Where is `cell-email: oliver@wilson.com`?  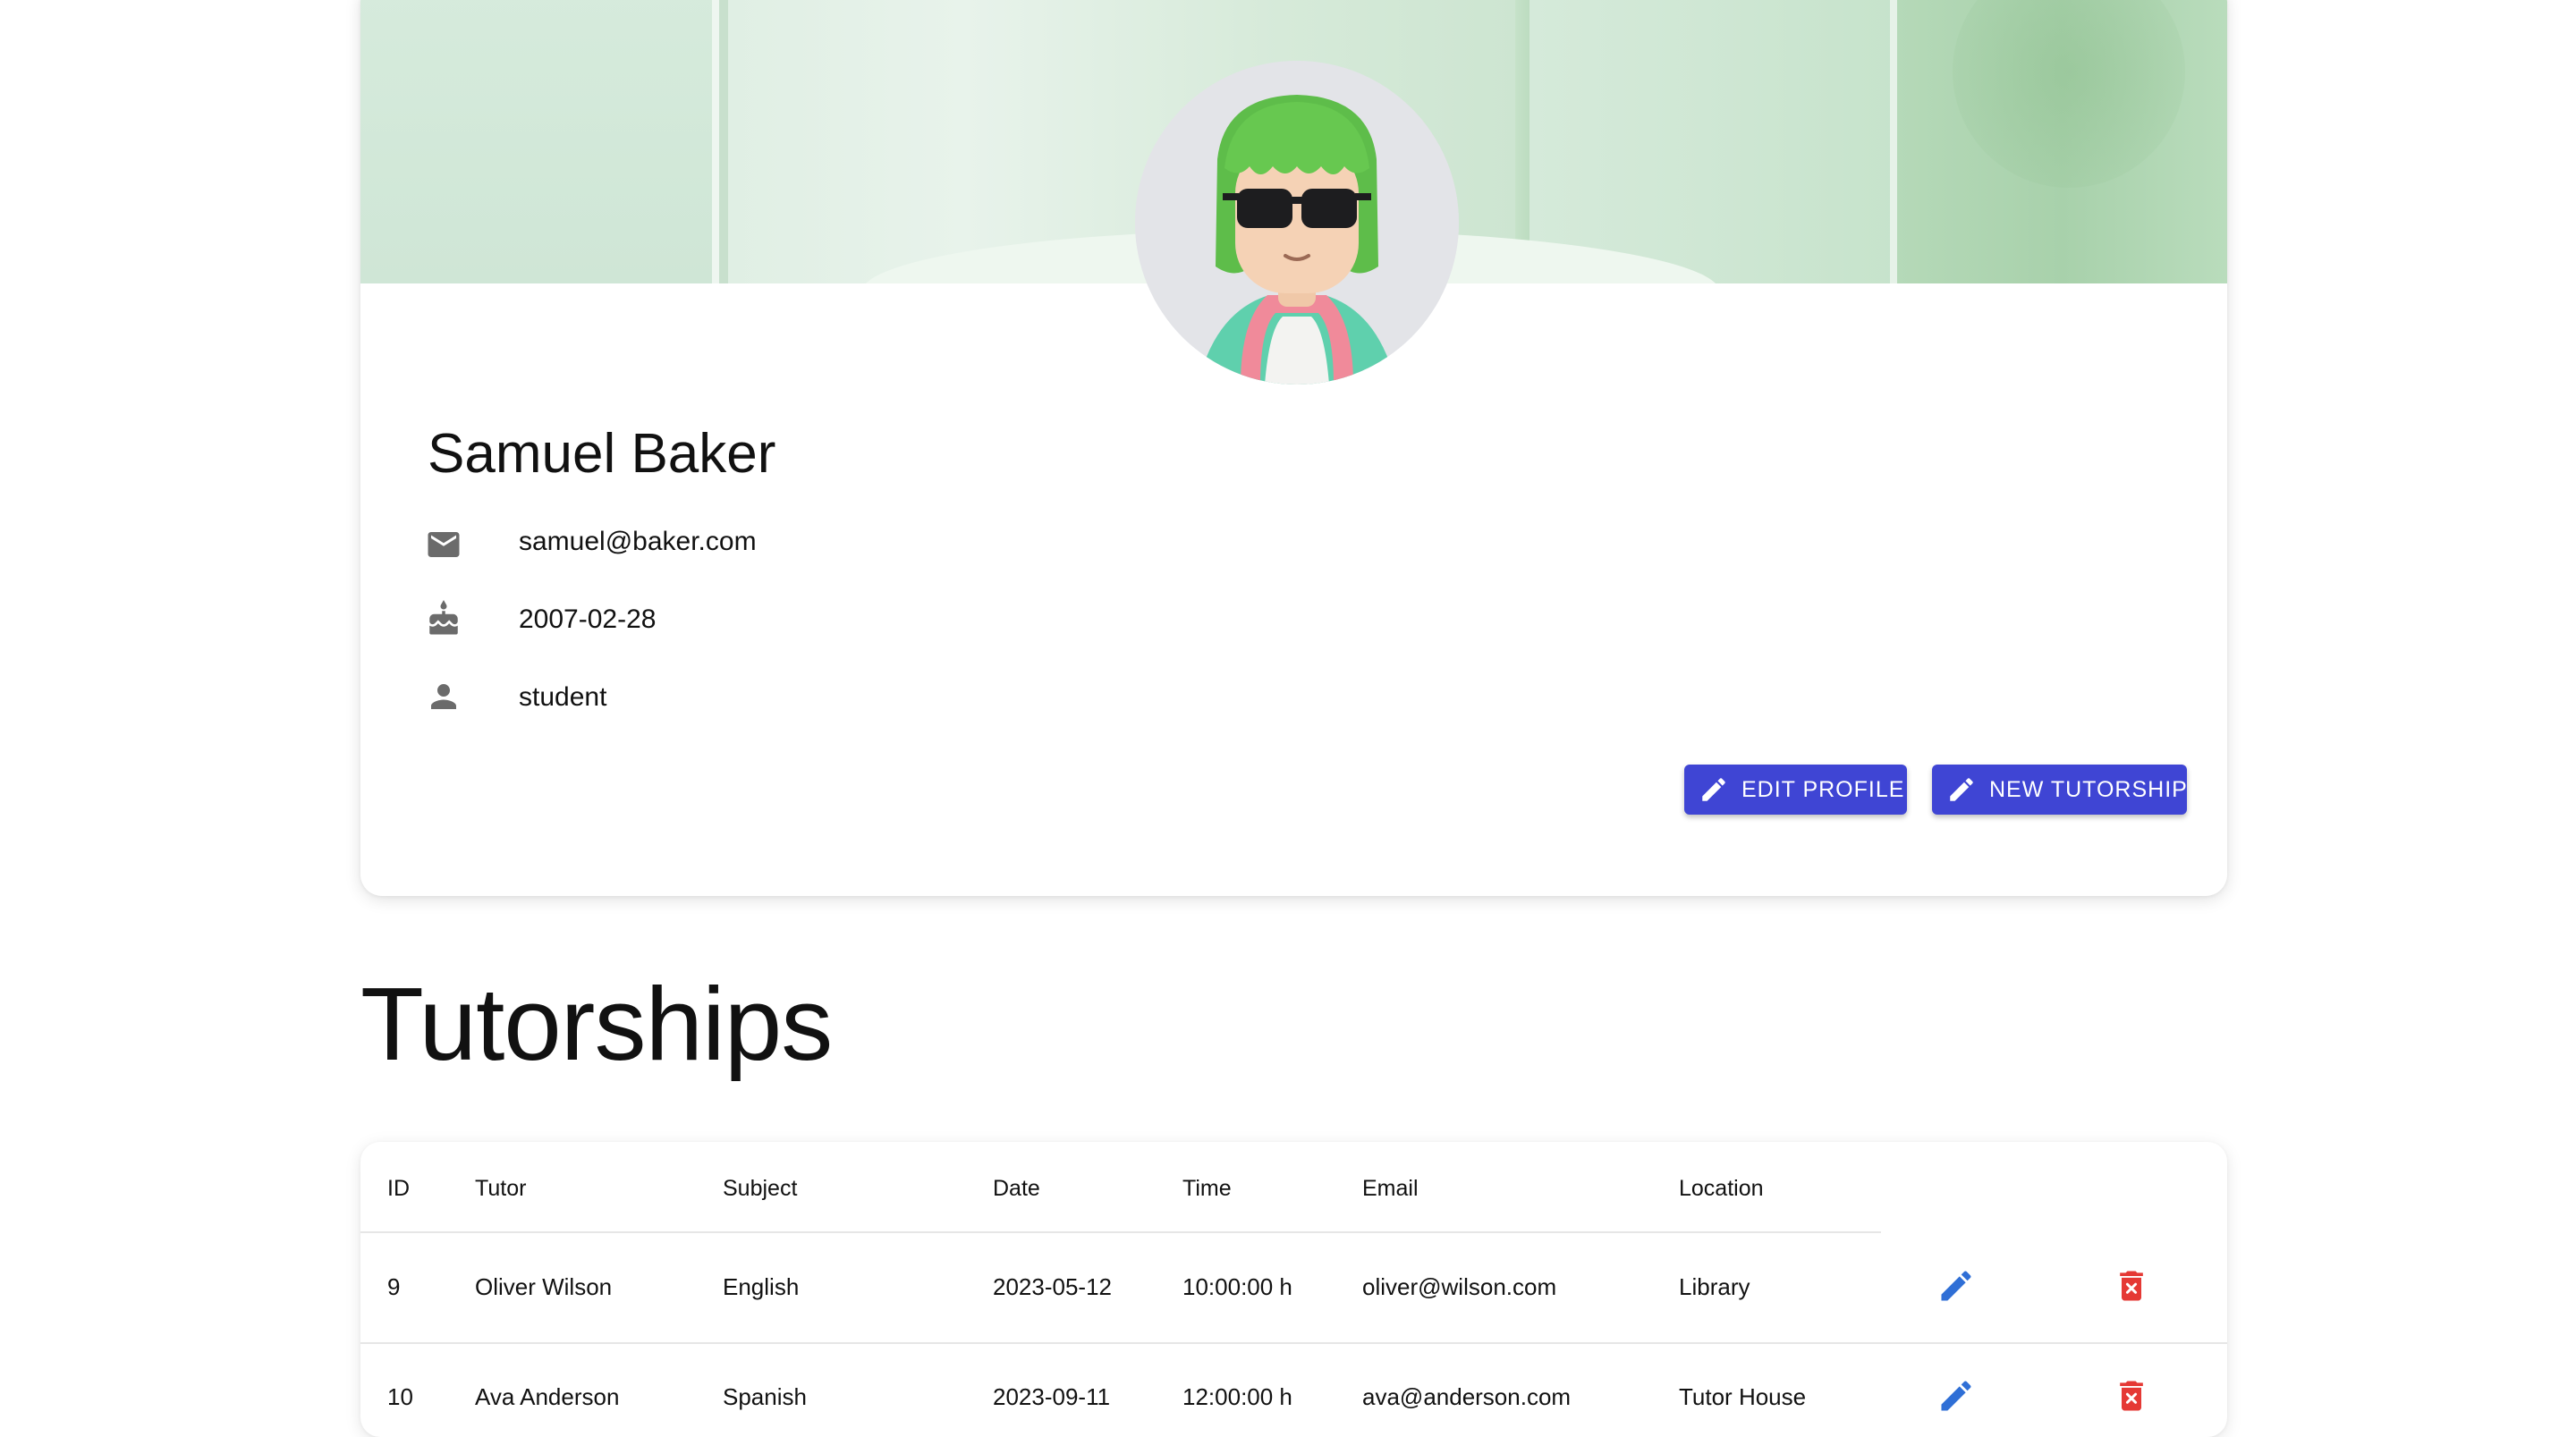
cell-email: oliver@wilson.com is located at coordinates (1459, 1287).